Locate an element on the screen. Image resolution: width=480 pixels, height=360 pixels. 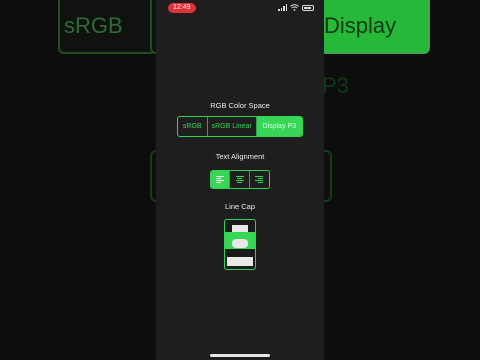
line-cap-selector is located at coordinates (240, 244).